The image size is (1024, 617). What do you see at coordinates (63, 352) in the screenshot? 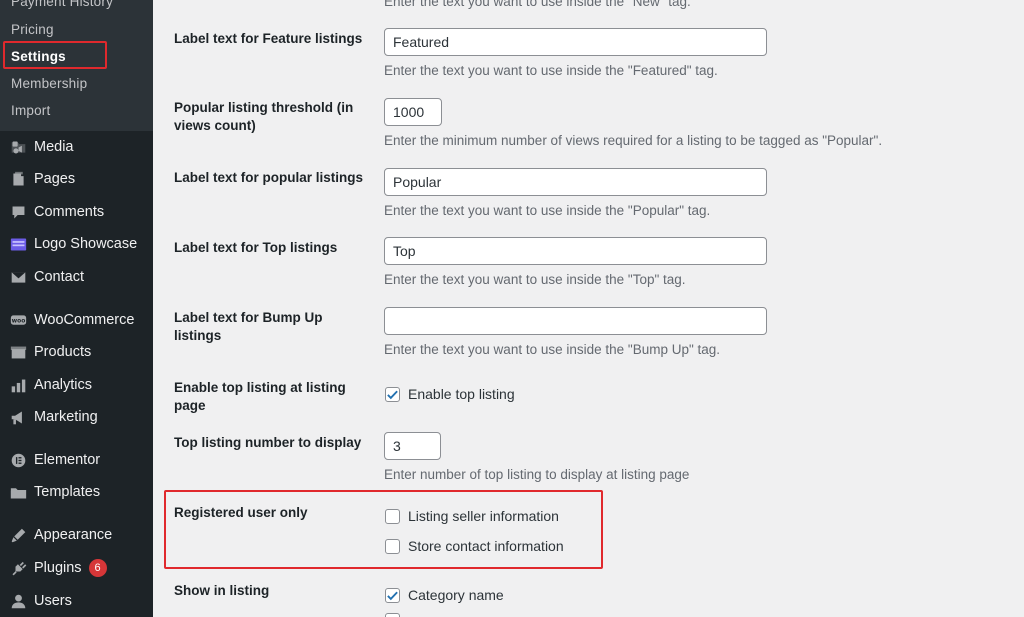
I see `menu-label: Products` at bounding box center [63, 352].